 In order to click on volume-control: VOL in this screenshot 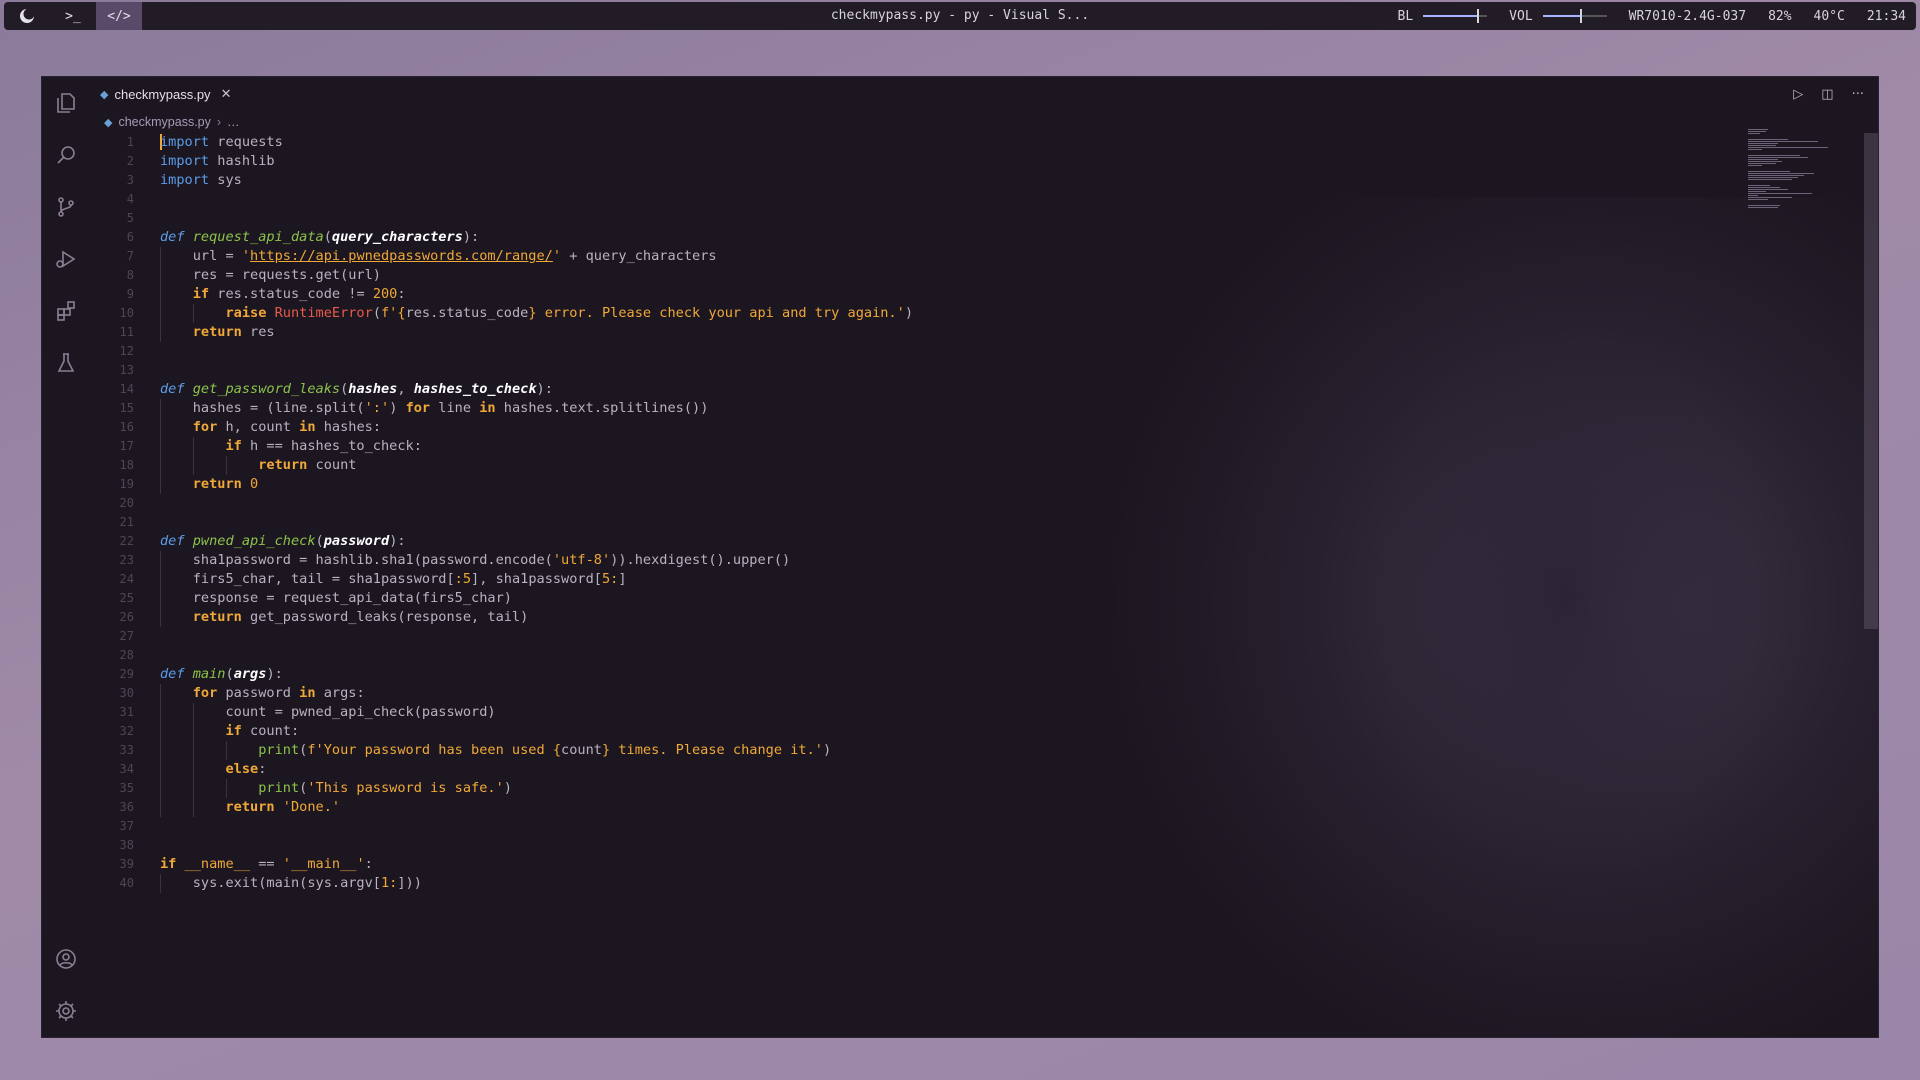, I will do `click(1558, 16)`.